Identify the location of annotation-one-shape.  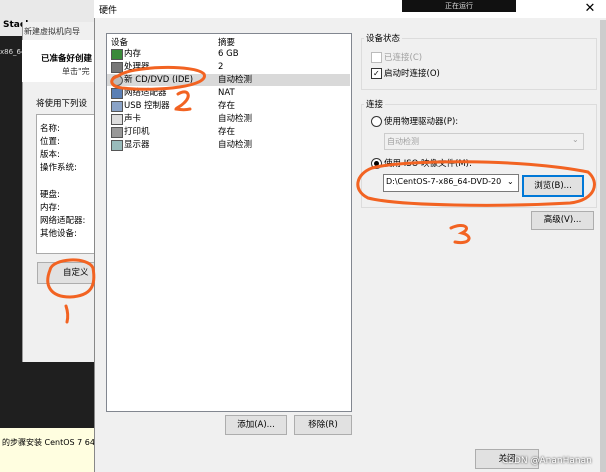
(67, 314).